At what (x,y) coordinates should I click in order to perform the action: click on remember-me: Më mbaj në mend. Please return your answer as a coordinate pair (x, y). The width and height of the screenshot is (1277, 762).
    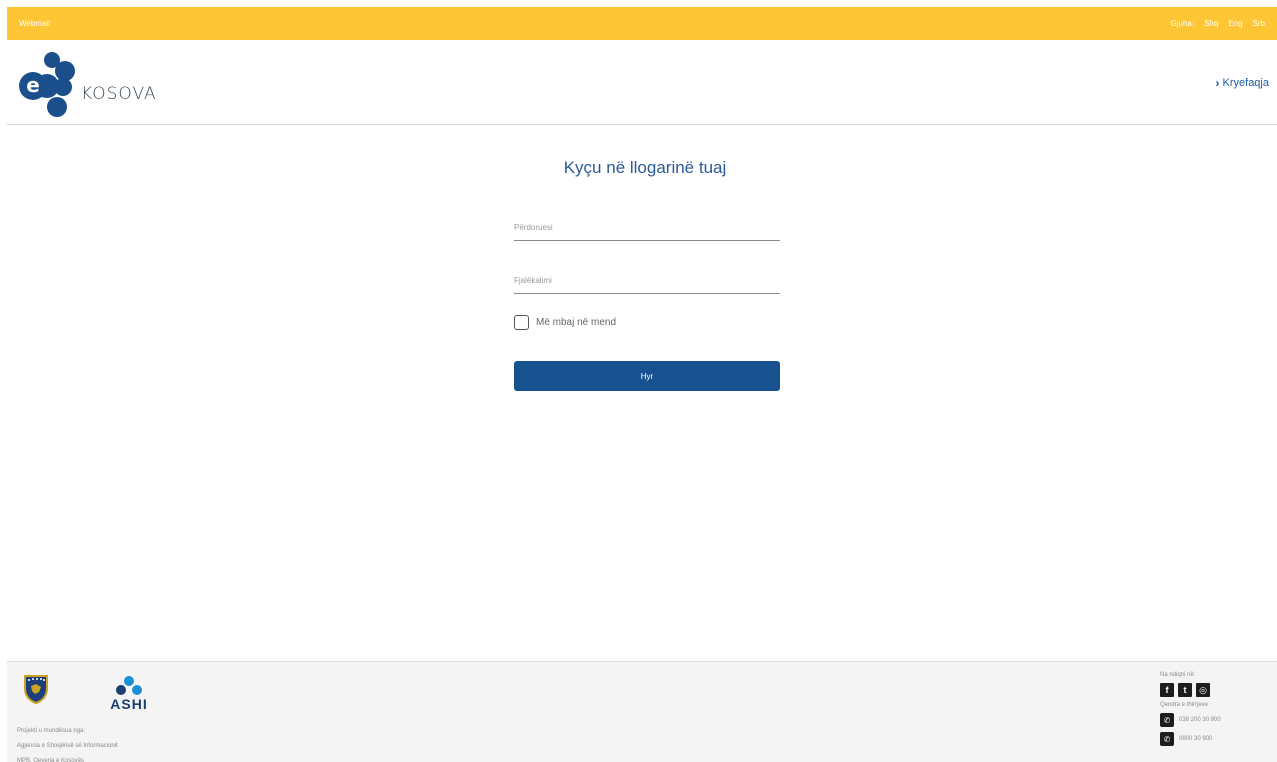
    Looking at the image, I should click on (565, 322).